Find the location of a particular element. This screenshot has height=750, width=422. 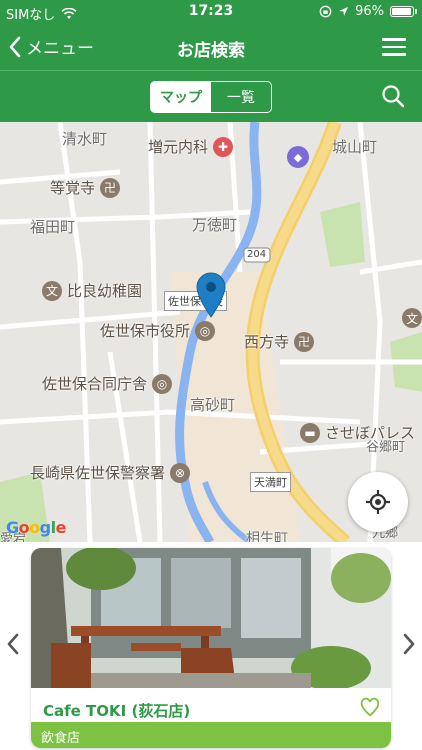

map-poi-saiho-temple: 西方寺 卍 is located at coordinates (279, 341).